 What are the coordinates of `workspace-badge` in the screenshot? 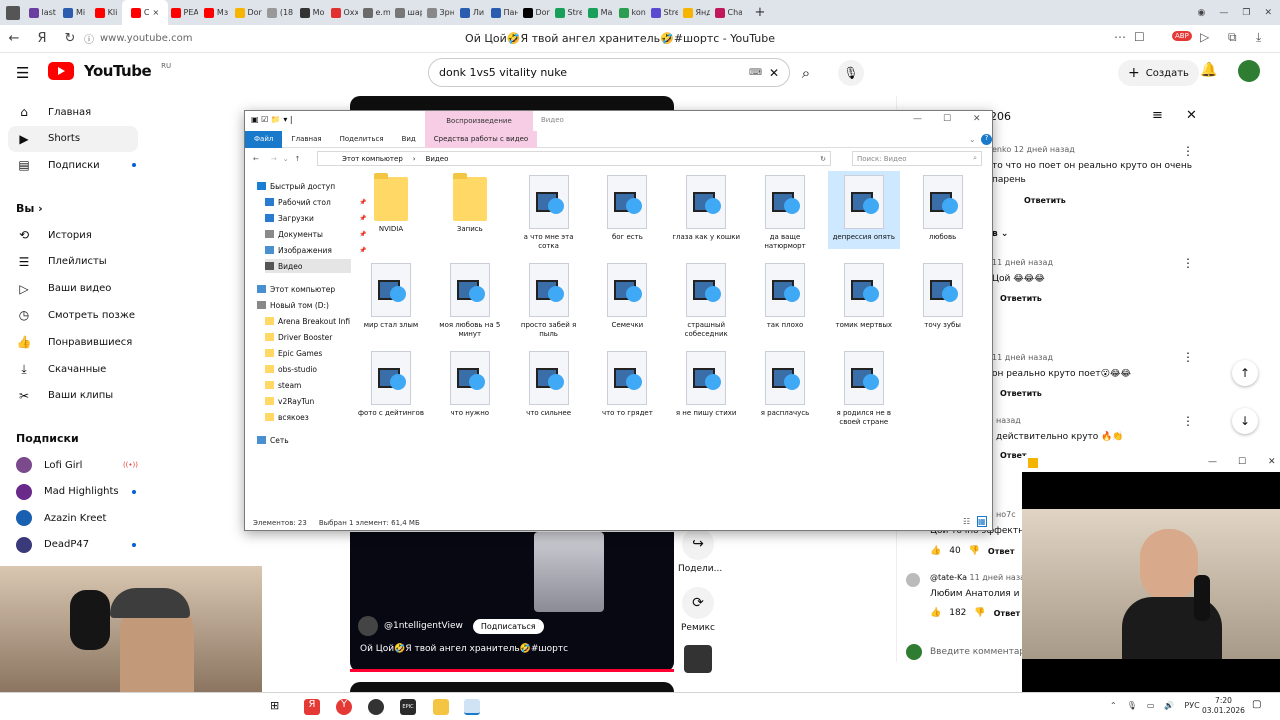 It's located at (13, 12).